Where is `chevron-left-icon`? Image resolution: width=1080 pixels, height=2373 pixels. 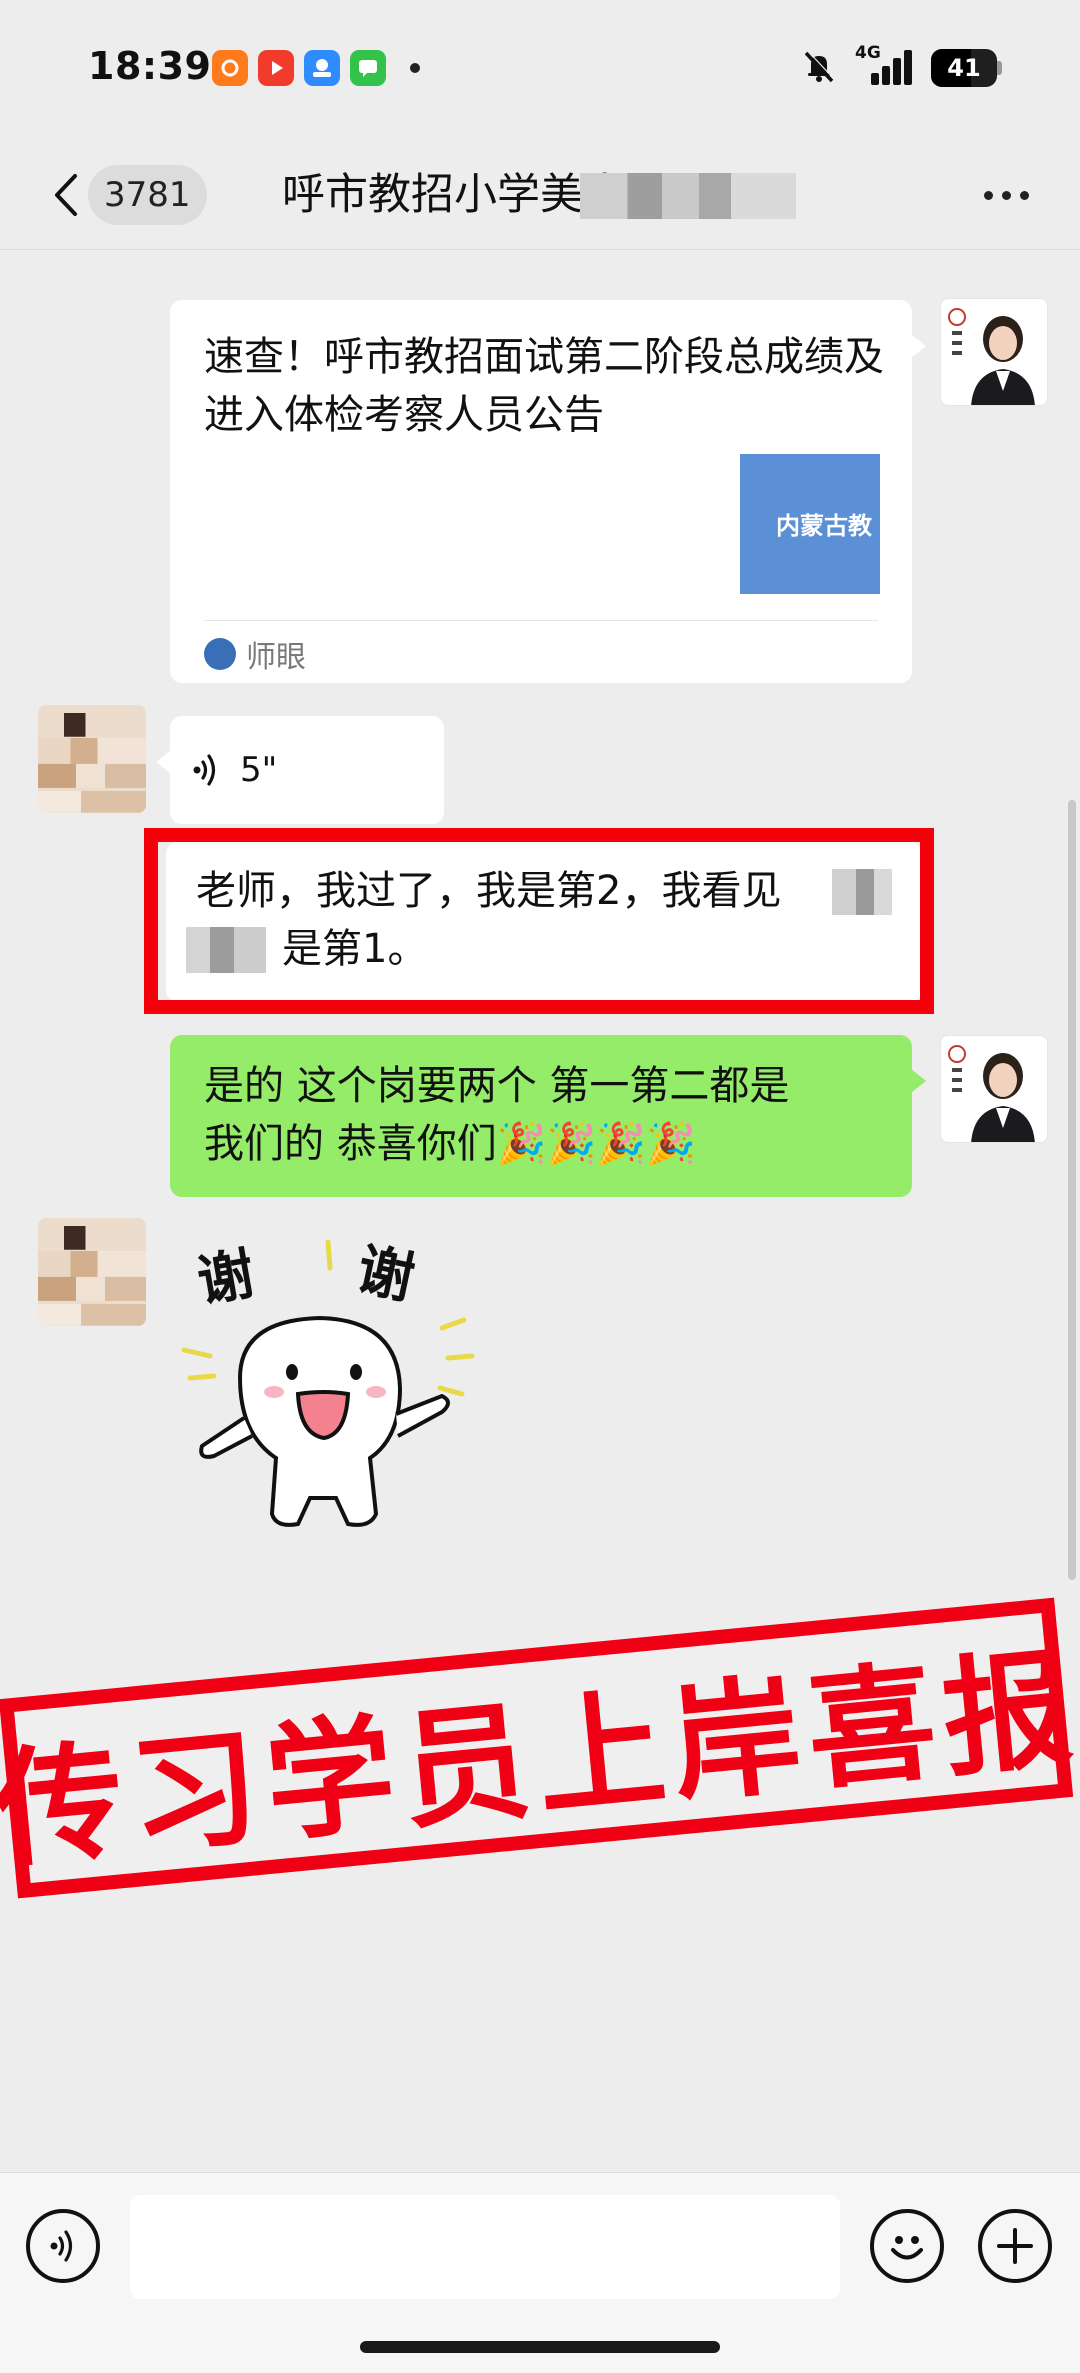 chevron-left-icon is located at coordinates (66, 195).